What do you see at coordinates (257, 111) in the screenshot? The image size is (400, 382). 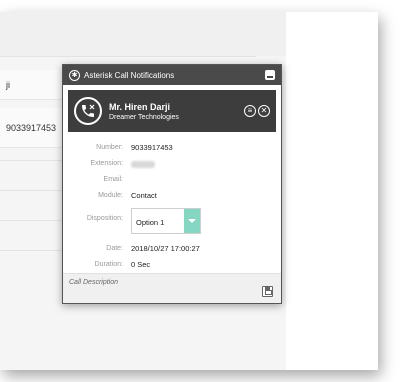 I see `header-actions: ≡ ✕` at bounding box center [257, 111].